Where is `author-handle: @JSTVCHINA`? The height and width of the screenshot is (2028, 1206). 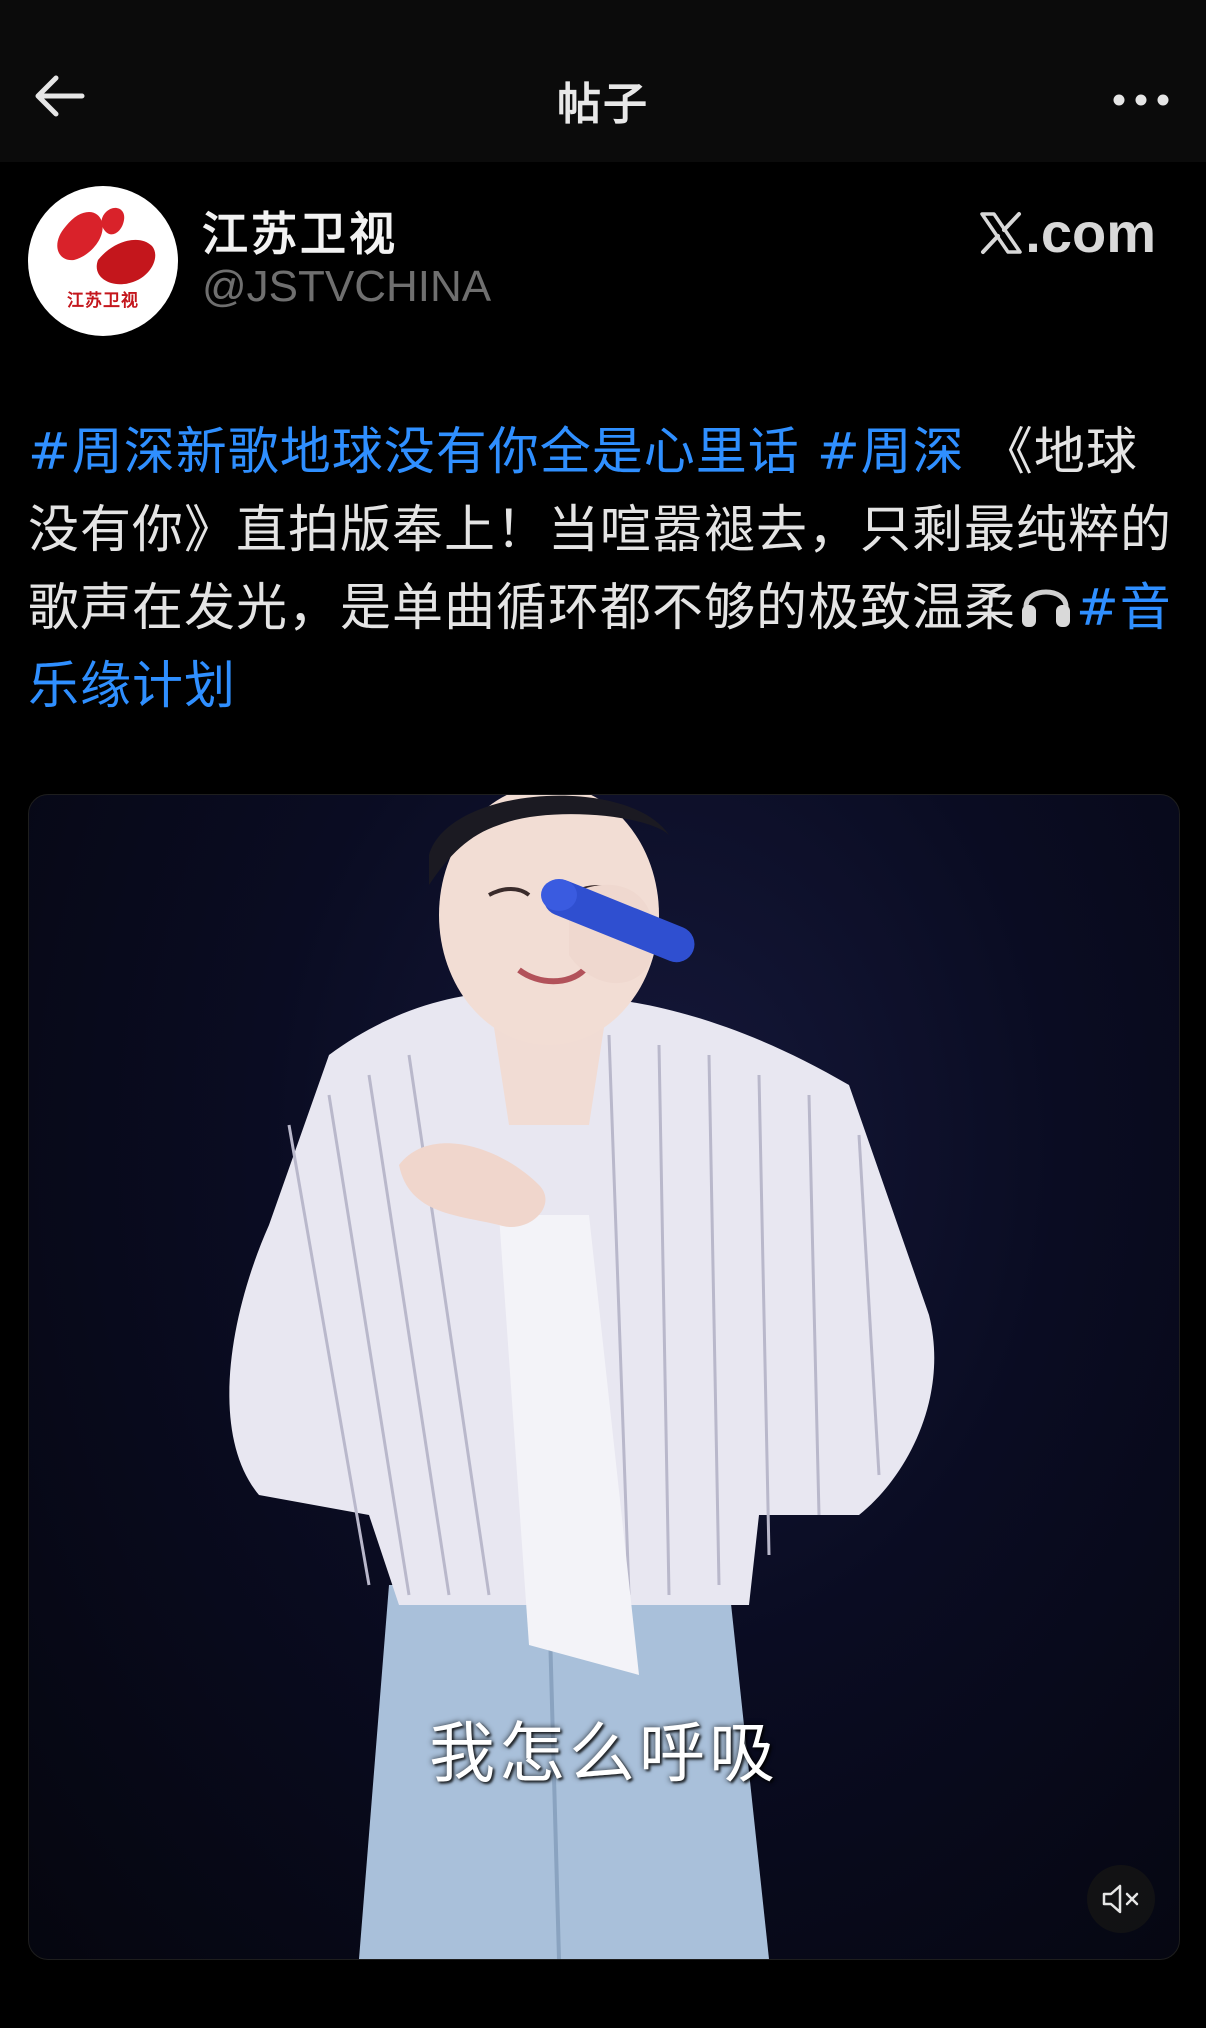
author-handle: @JSTVCHINA is located at coordinates (346, 287).